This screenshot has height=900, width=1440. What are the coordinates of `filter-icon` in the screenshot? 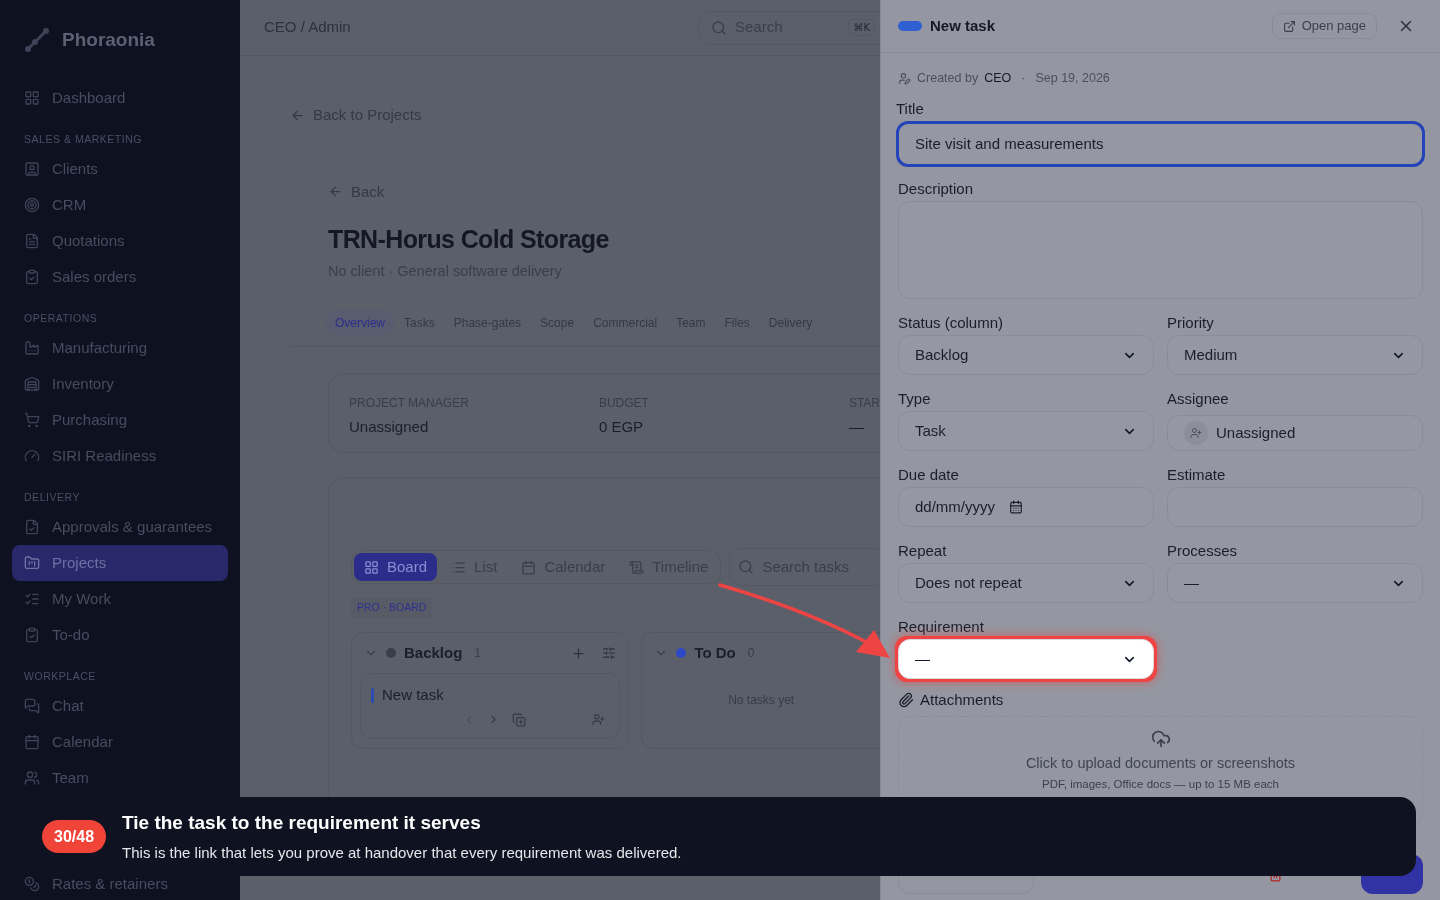 It's located at (609, 653).